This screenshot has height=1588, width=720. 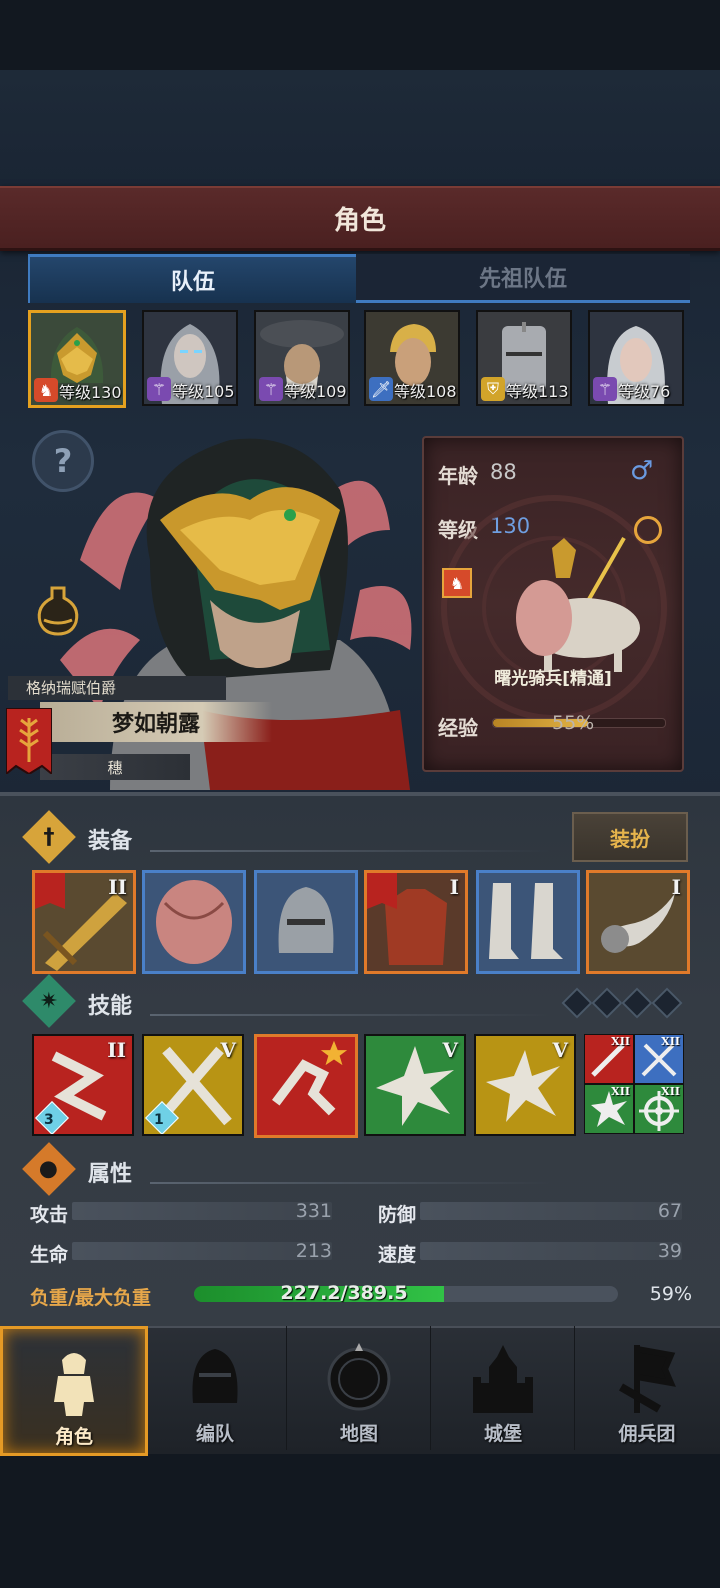 I want to click on castle-icon, so click(x=503, y=1379).